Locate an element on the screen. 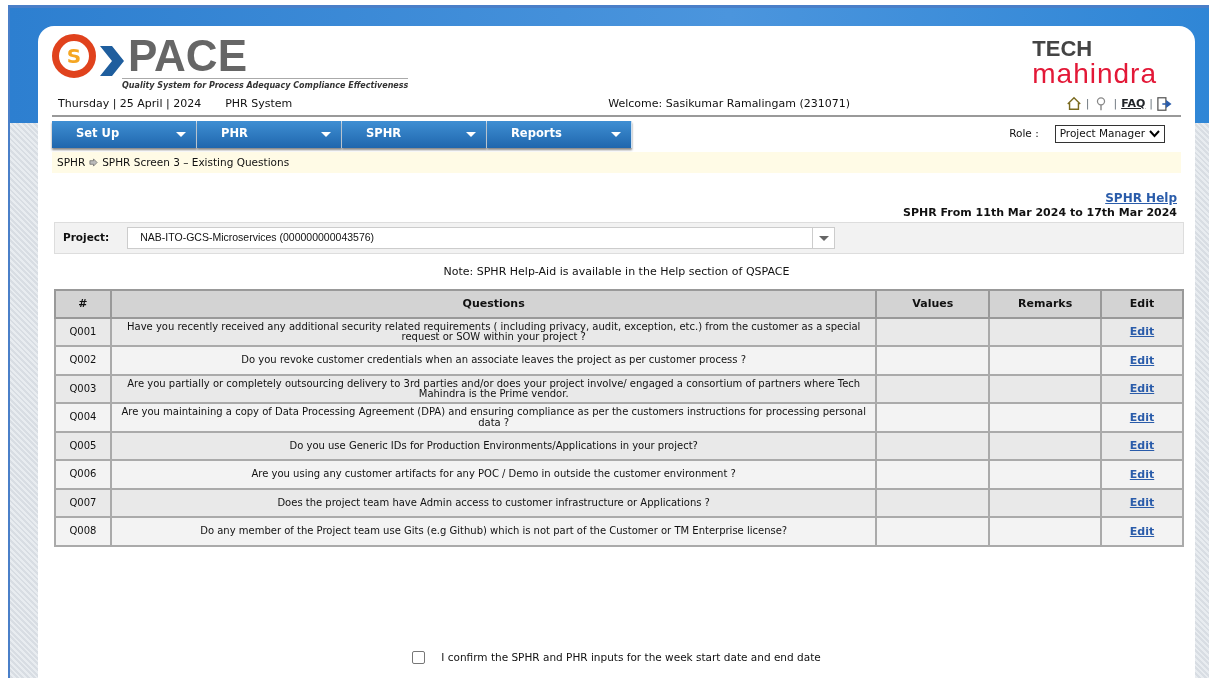 The width and height of the screenshot is (1209, 678). question-id: Q002 is located at coordinates (83, 360).